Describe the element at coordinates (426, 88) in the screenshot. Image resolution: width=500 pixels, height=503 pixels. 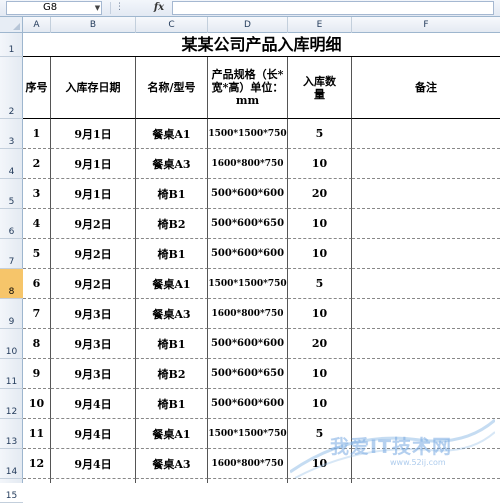
I see `header-cell-note: 备注` at that location.